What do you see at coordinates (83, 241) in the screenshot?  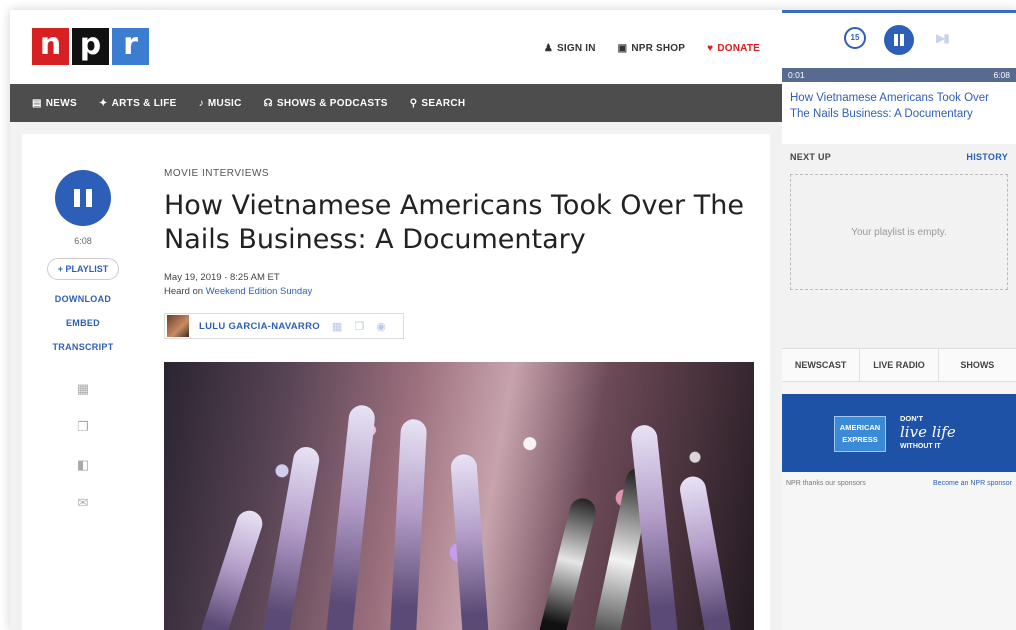 I see `audio-duration: 6:08` at bounding box center [83, 241].